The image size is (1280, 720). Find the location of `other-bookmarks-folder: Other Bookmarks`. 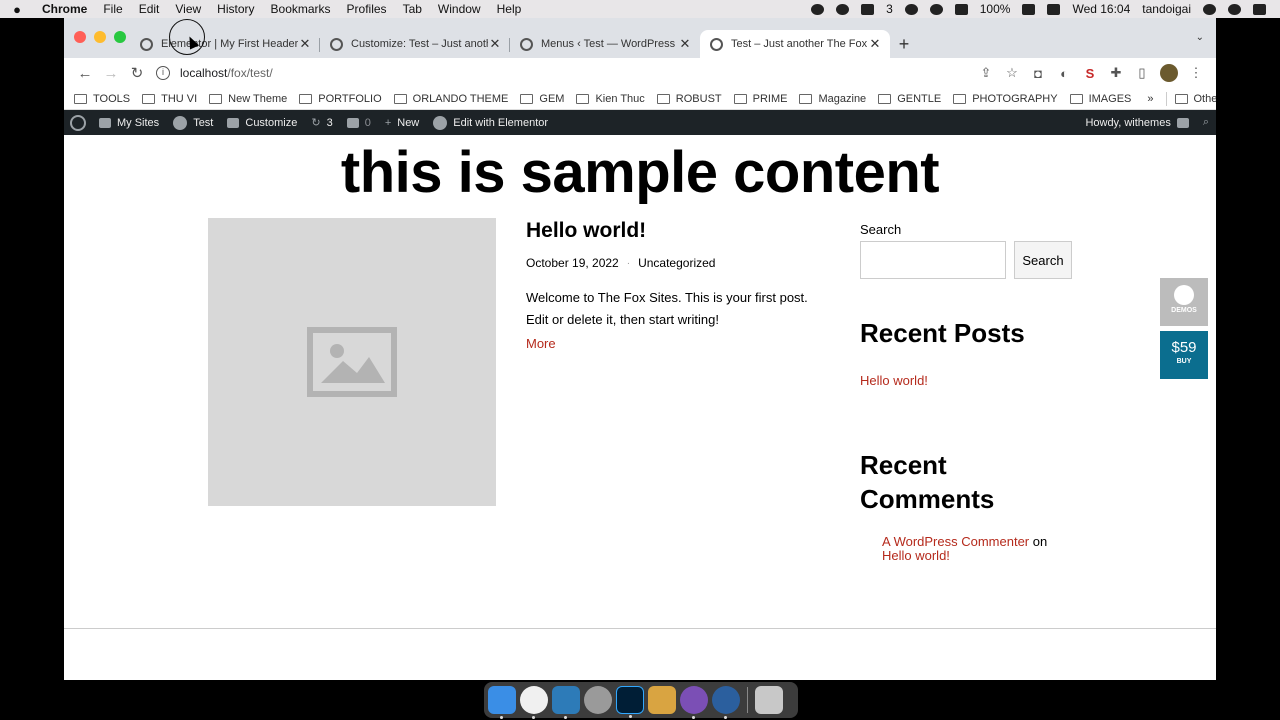

other-bookmarks-folder: Other Bookmarks is located at coordinates (1195, 99).